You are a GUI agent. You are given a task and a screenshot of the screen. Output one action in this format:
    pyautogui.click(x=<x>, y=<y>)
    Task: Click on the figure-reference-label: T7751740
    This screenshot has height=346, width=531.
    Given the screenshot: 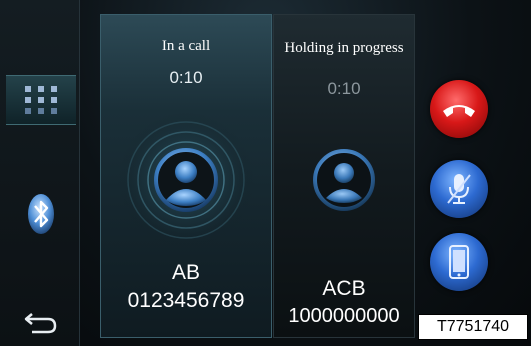 What is the action you would take?
    pyautogui.click(x=473, y=327)
    